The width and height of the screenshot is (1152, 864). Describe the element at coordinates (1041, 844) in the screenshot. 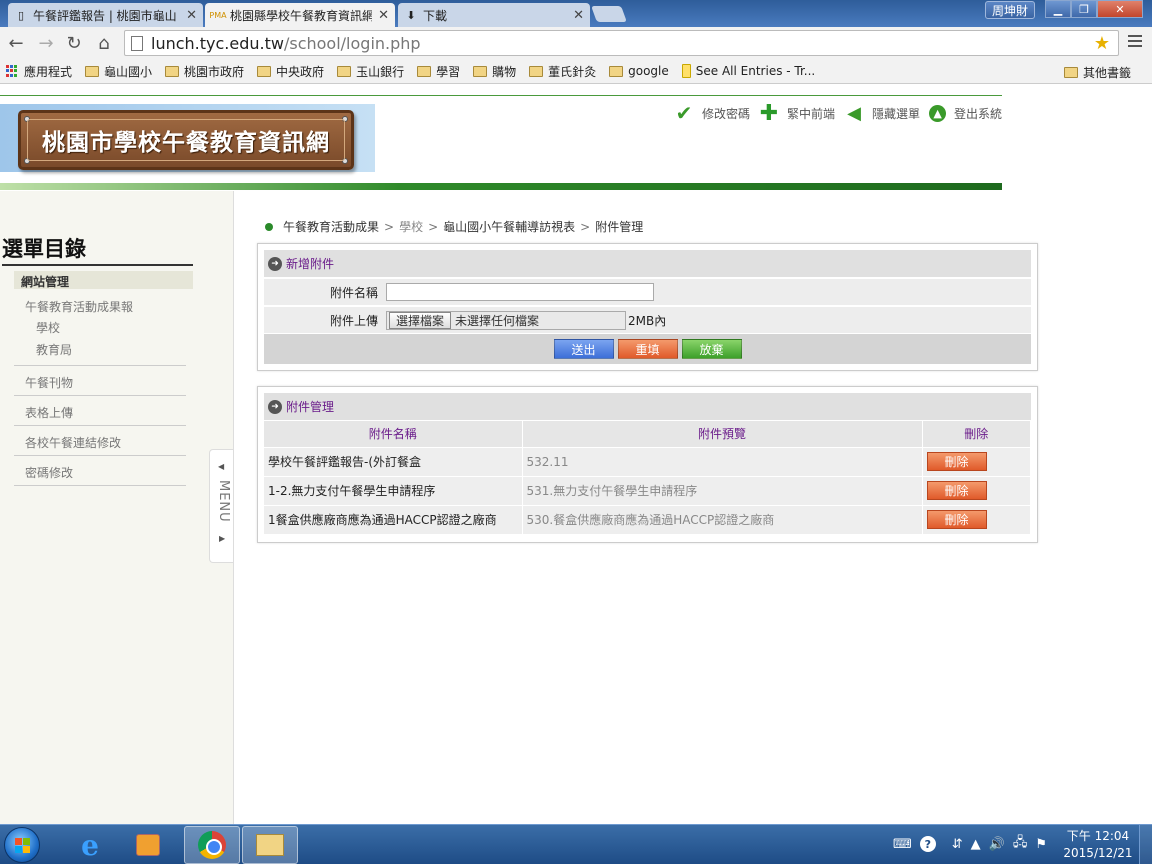

I see `action-center-flag-icon: ⚑` at that location.